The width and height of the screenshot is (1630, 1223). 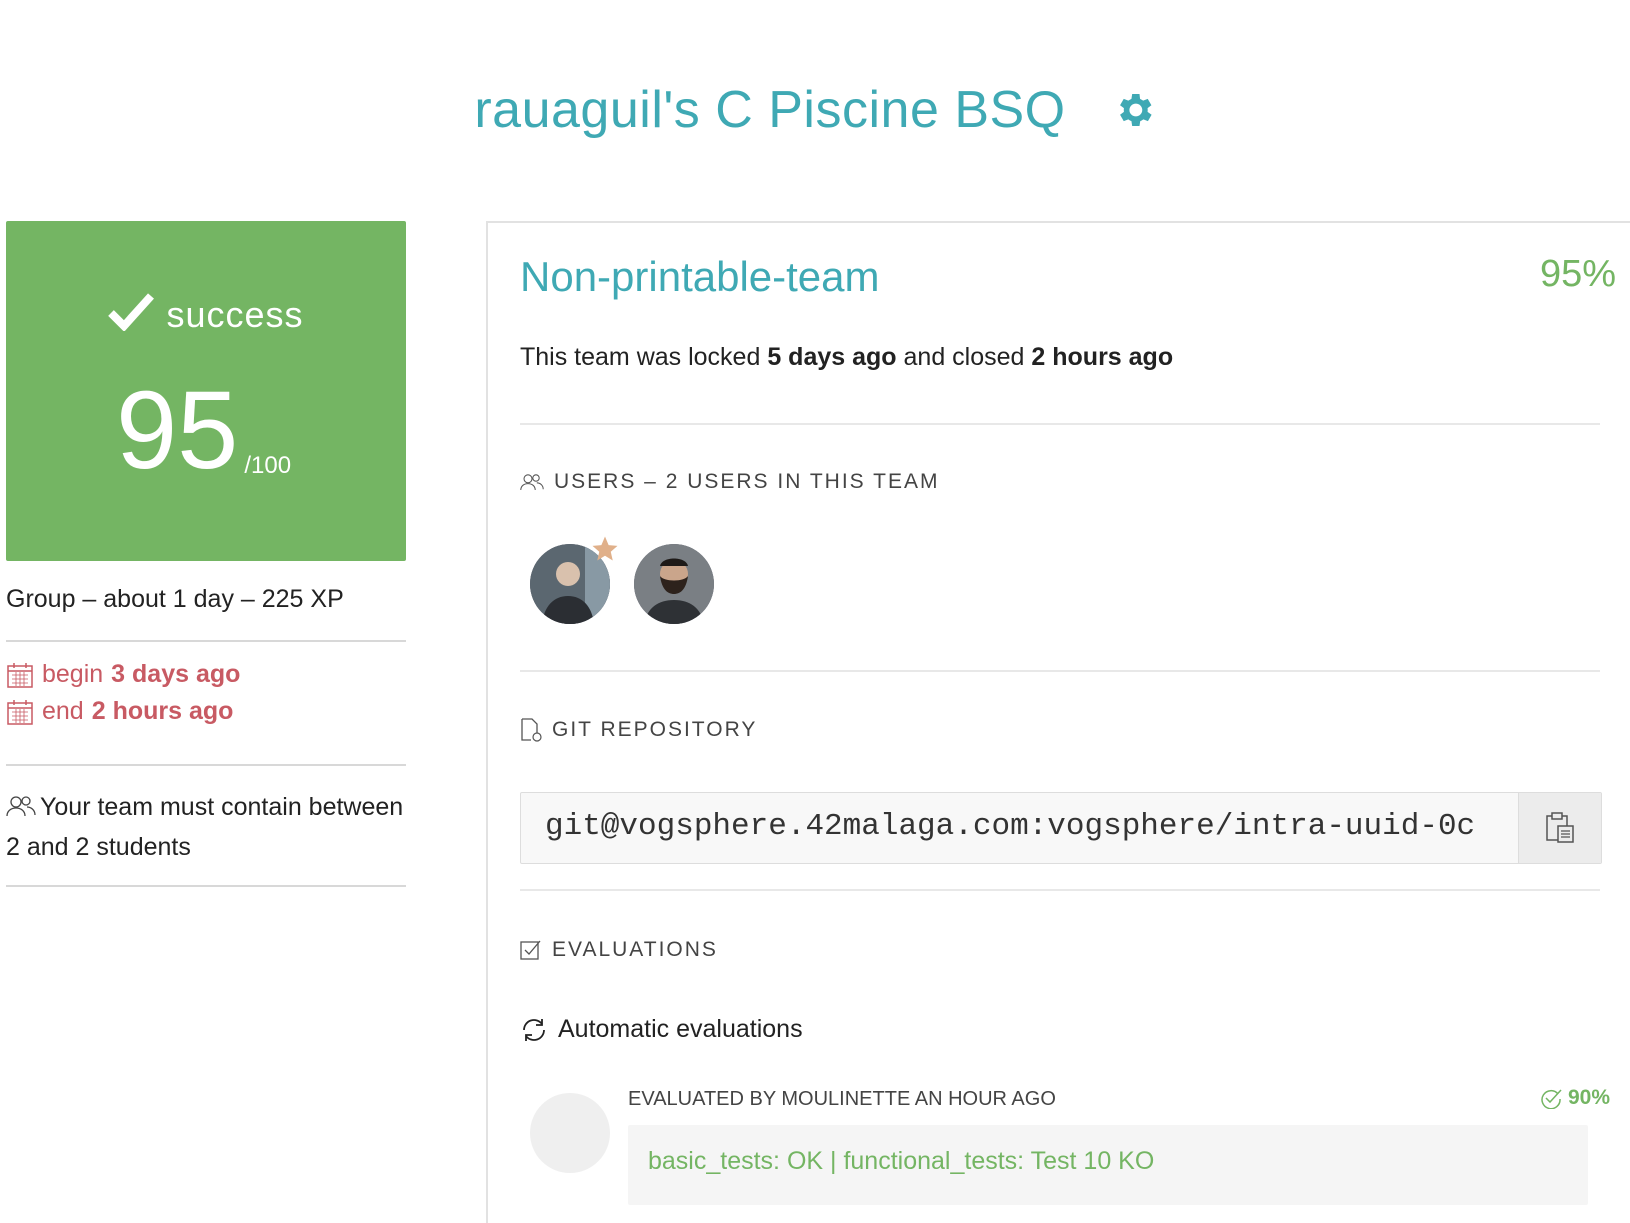 I want to click on user-avatar, so click(x=674, y=584).